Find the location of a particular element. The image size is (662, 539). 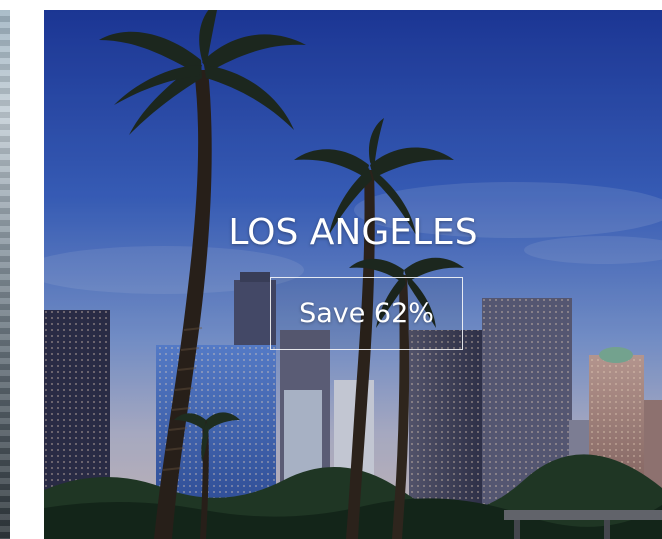

destination-title: LOS ANGELES is located at coordinates (353, 232).